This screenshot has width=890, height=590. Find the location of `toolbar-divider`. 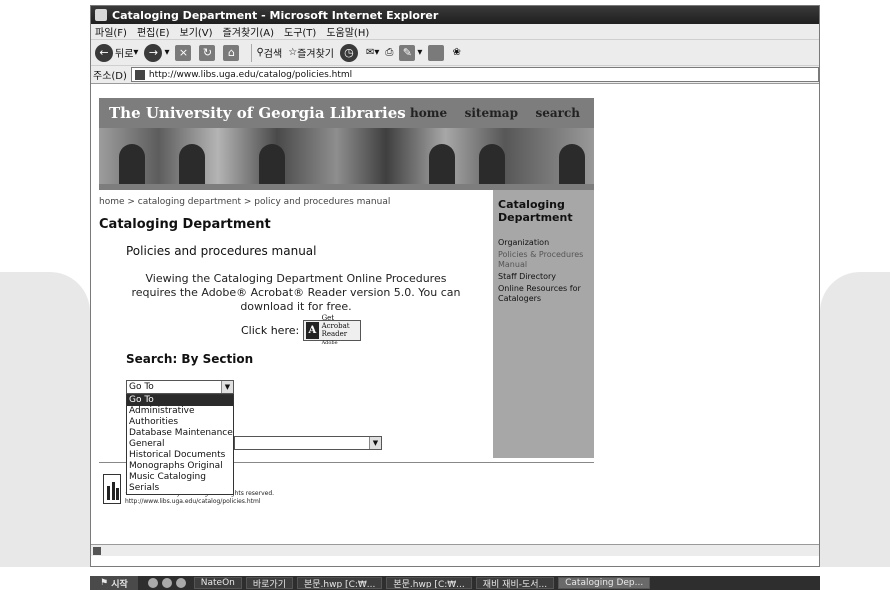

toolbar-divider is located at coordinates (252, 52).